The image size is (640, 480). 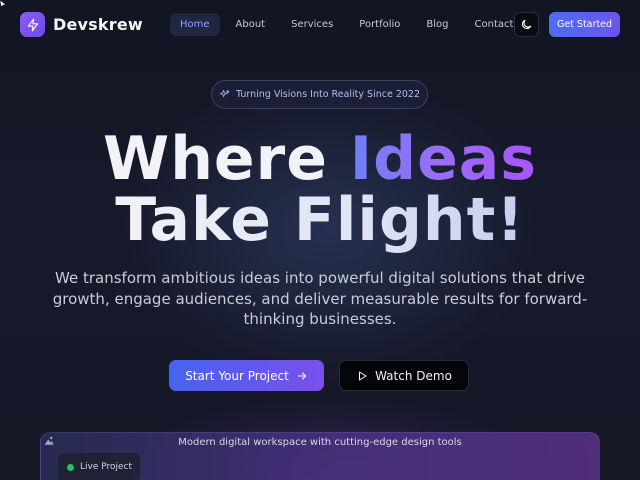 I want to click on tagline-badge: Turning Visions Into Reality Since 2022, so click(x=319, y=94).